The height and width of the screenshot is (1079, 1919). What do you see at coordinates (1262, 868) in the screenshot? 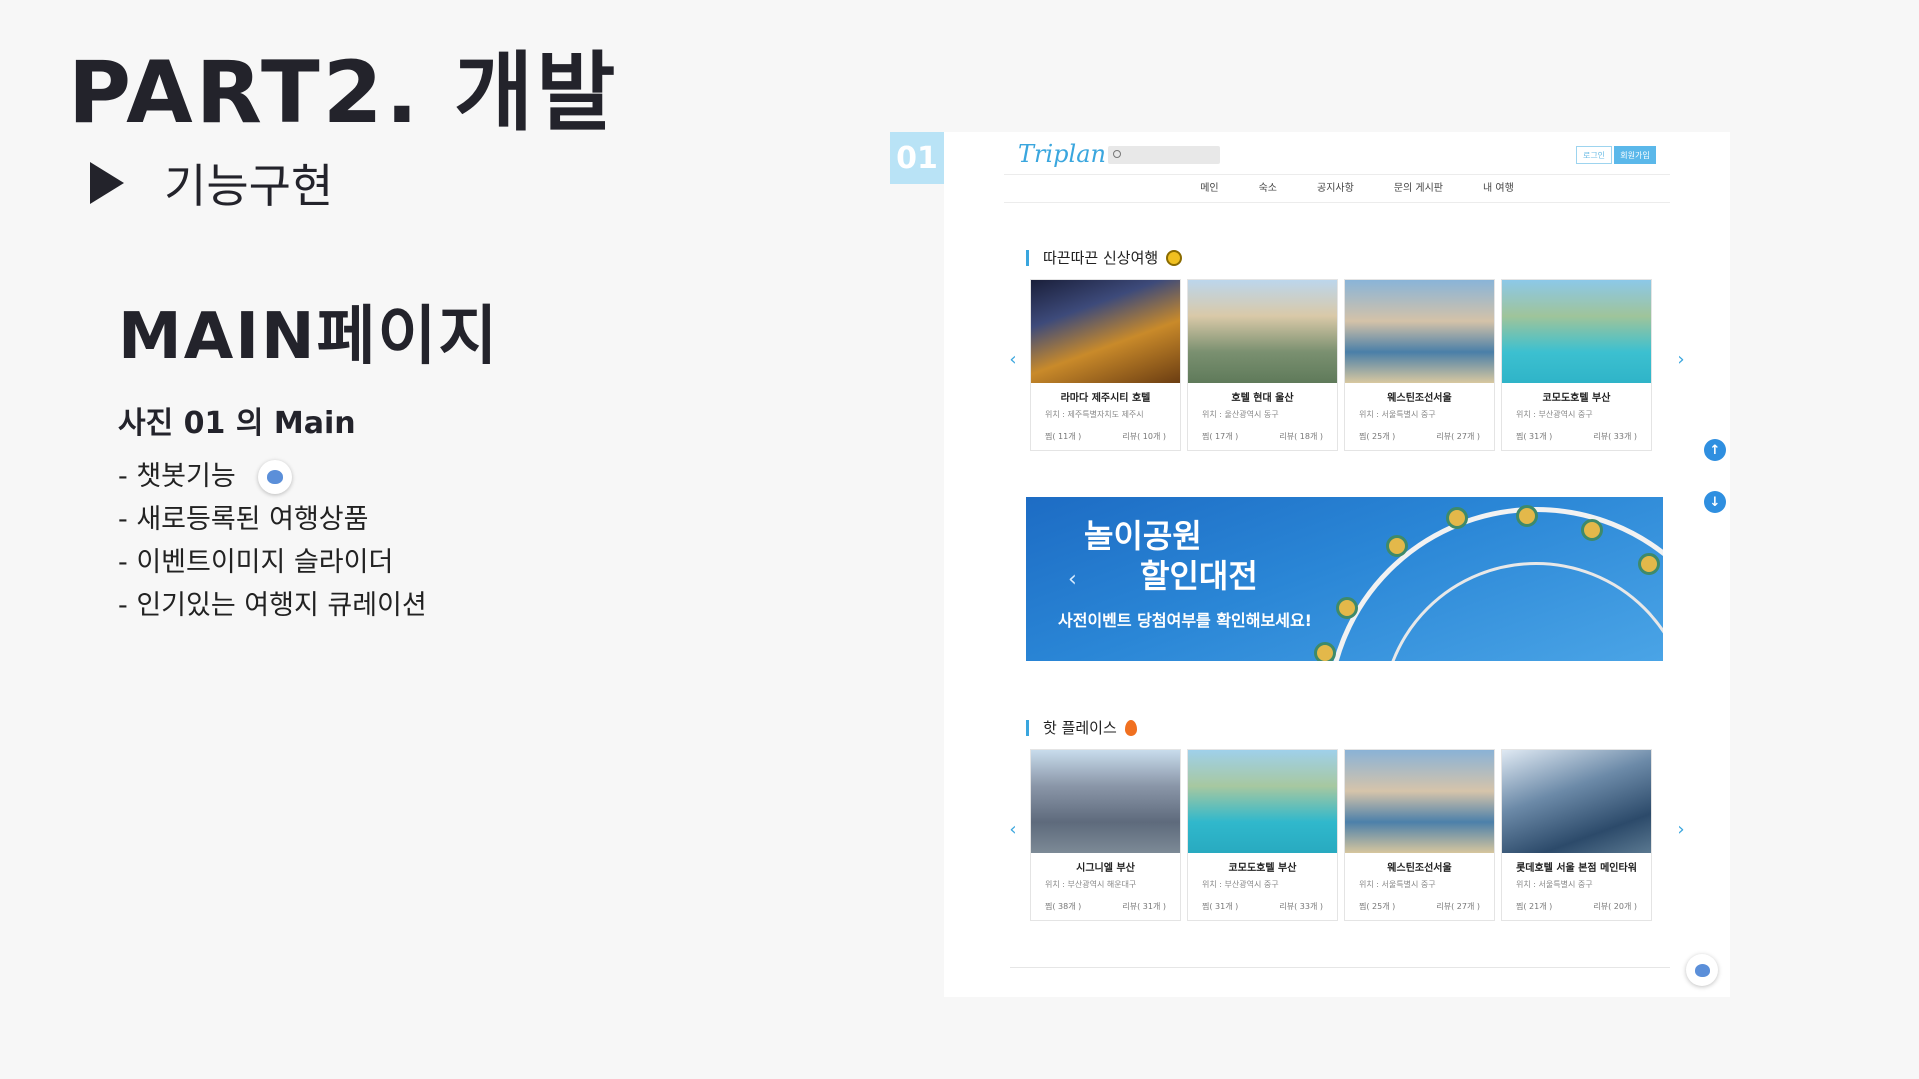
I see `hotel-name: 코모도호텔 부산` at bounding box center [1262, 868].